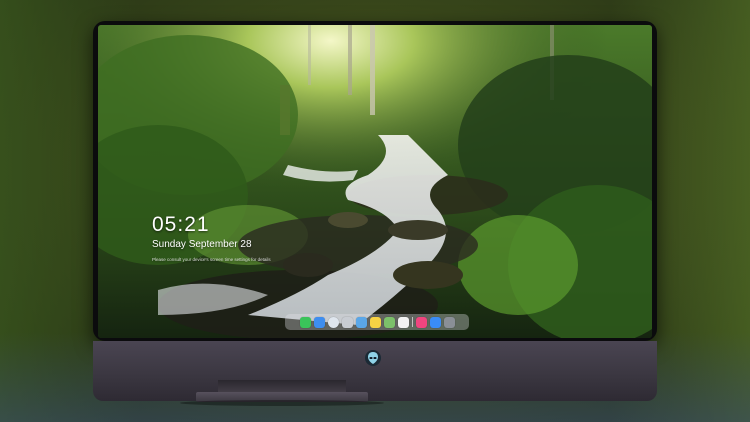 The height and width of the screenshot is (422, 750). What do you see at coordinates (305, 322) in the screenshot?
I see `messages-icon` at bounding box center [305, 322].